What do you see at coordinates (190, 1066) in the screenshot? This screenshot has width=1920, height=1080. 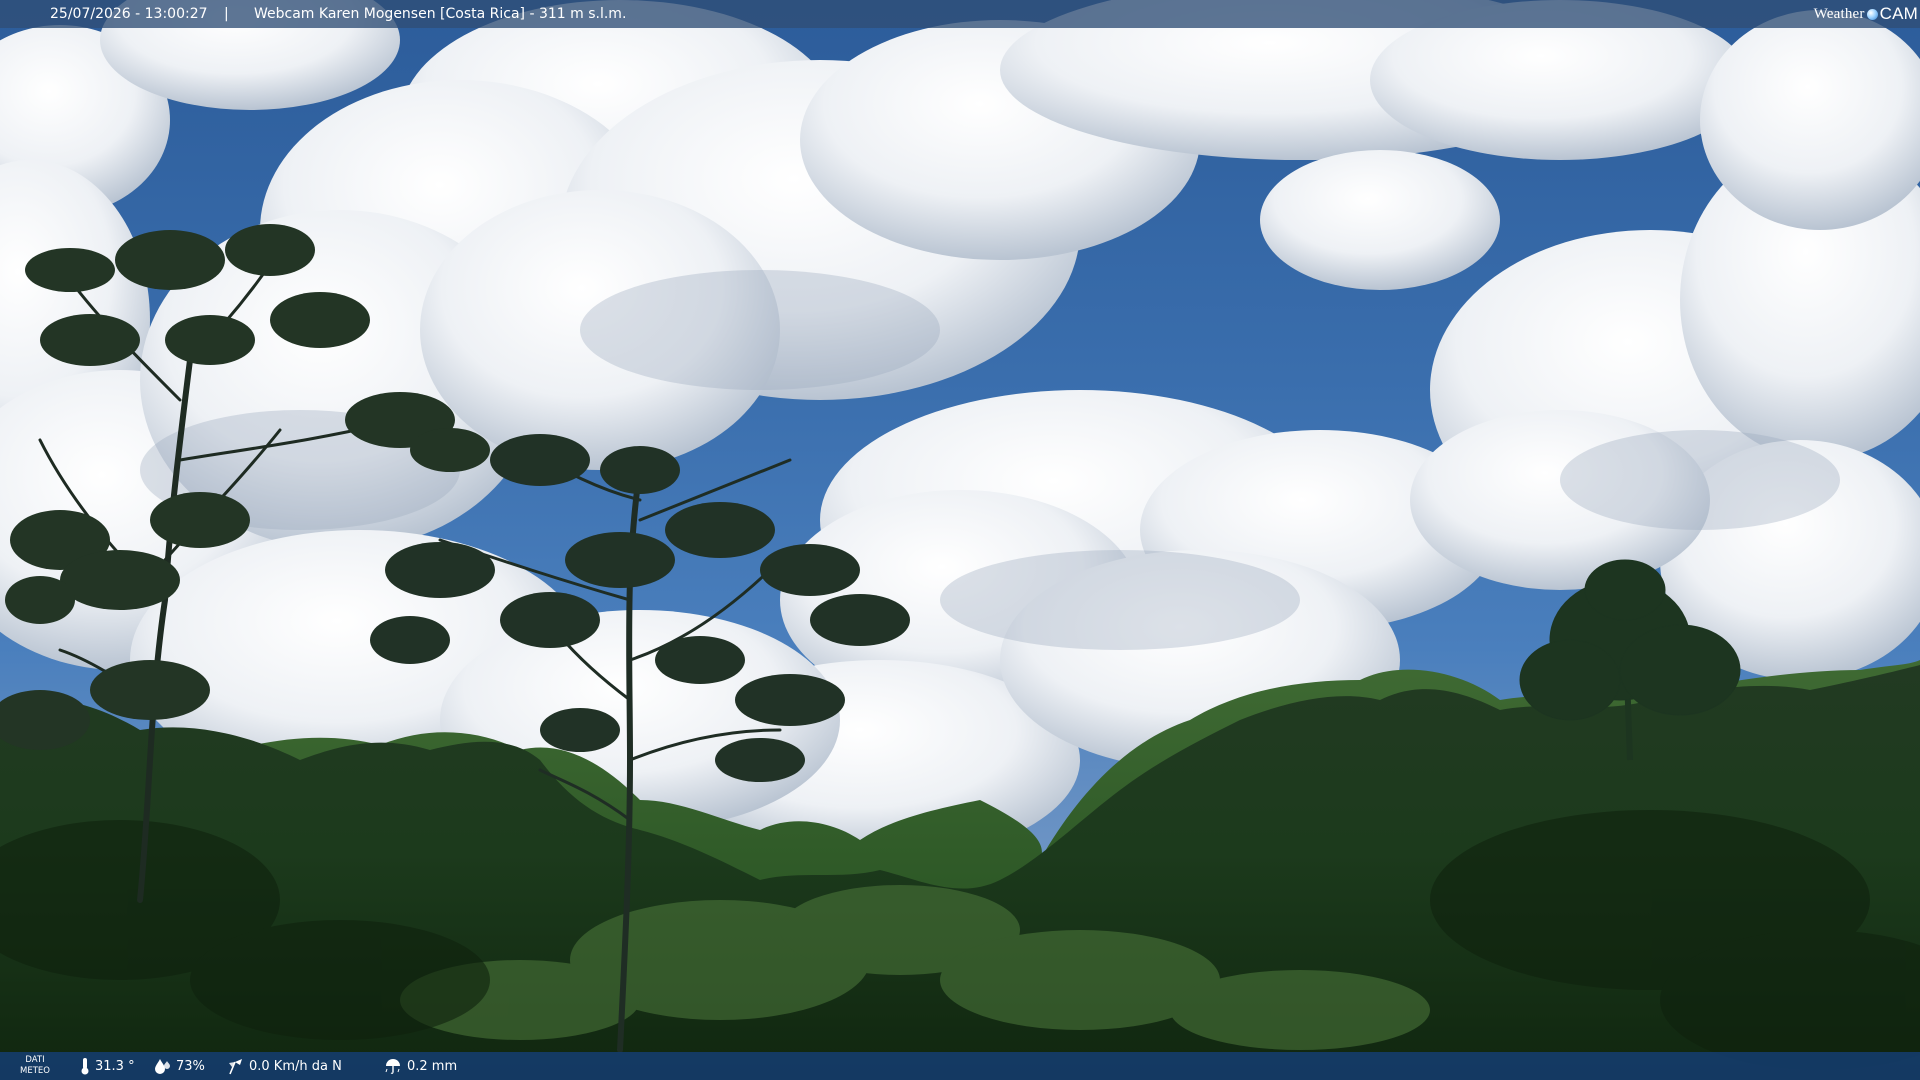 I see `humidity-value: 73%` at bounding box center [190, 1066].